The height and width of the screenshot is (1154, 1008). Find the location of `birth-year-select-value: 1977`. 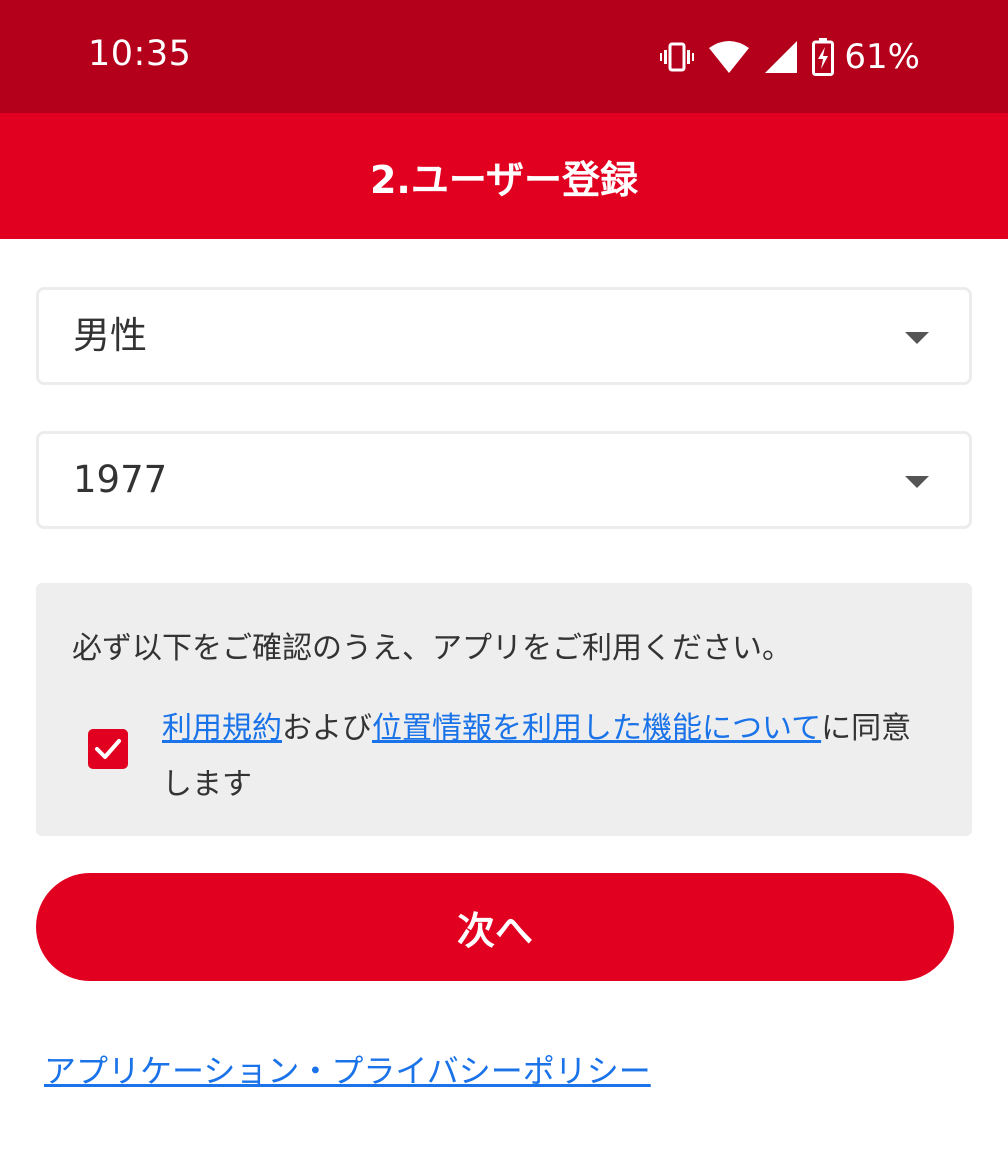

birth-year-select-value: 1977 is located at coordinates (120, 479).